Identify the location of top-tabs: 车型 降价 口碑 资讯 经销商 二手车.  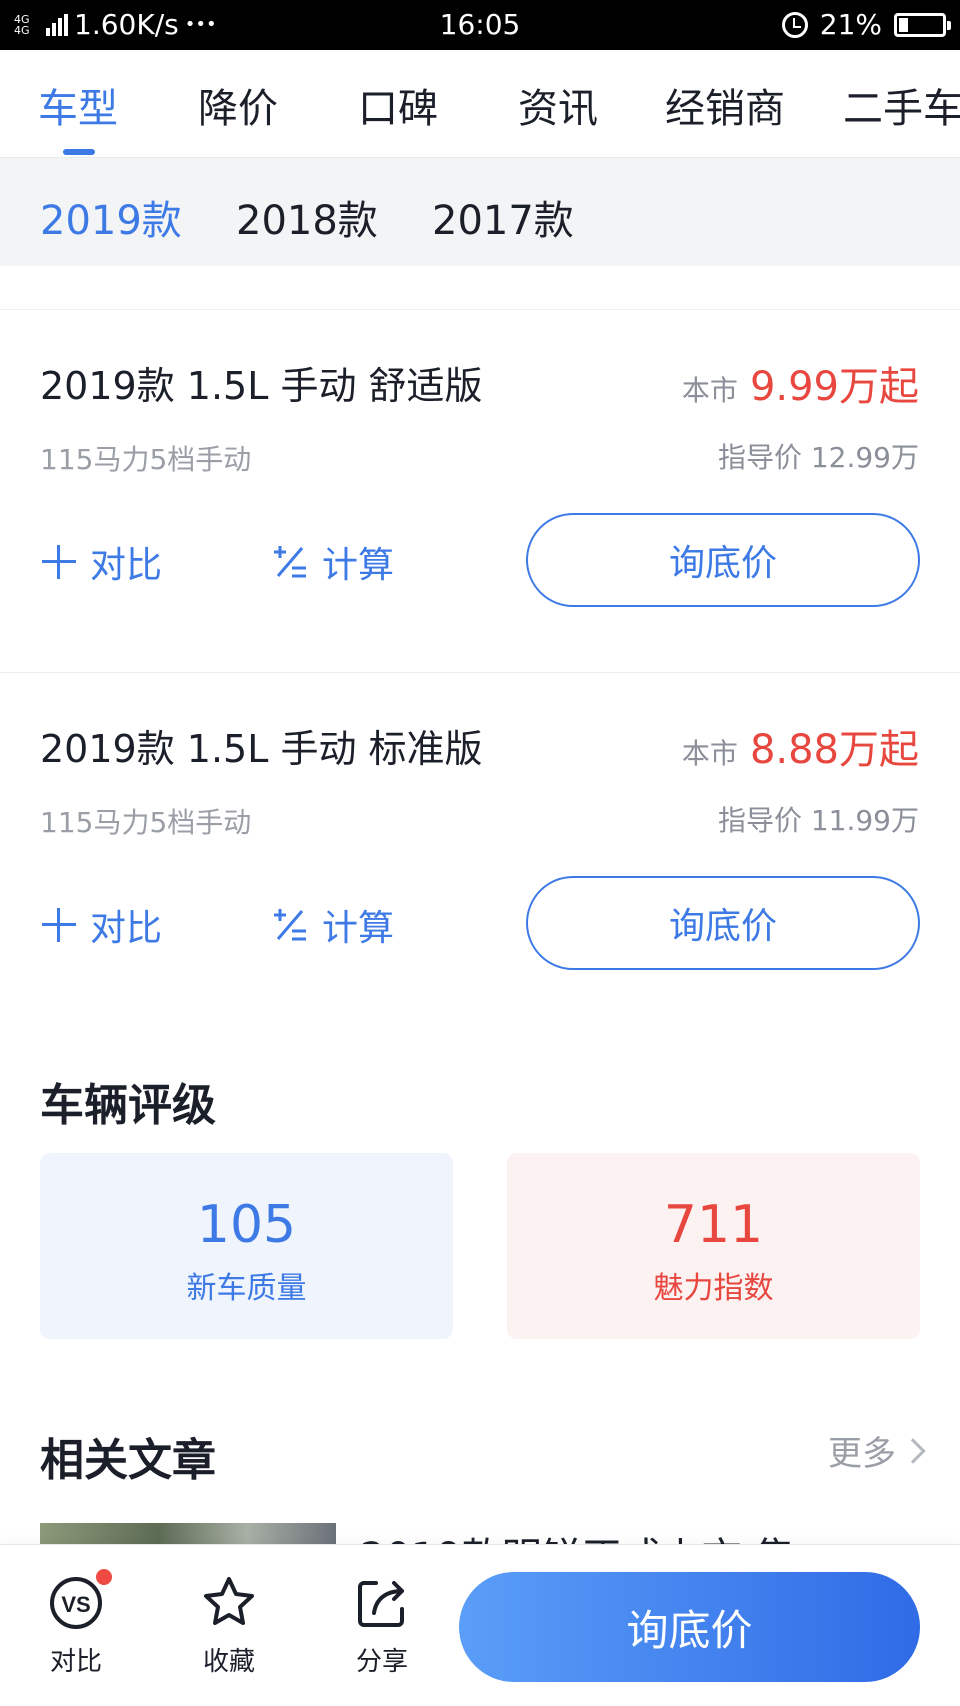
(480, 104).